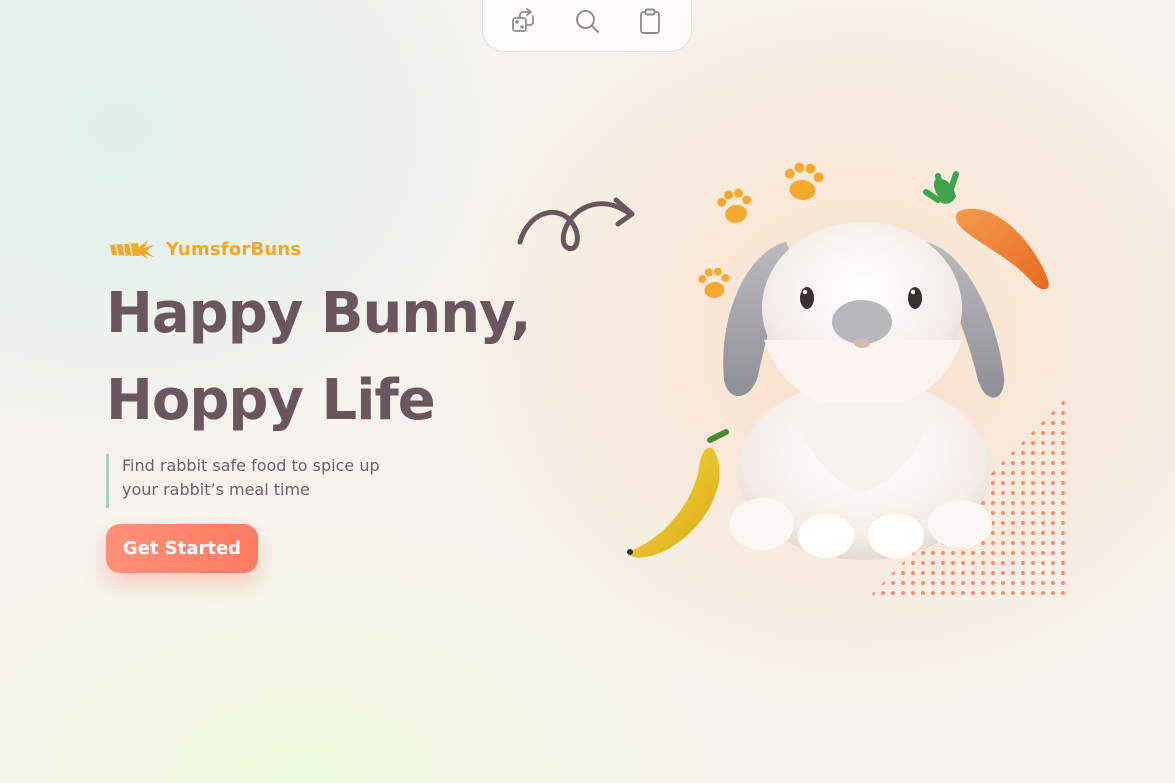  I want to click on headline-line-2: Hoppy Life, so click(271, 400).